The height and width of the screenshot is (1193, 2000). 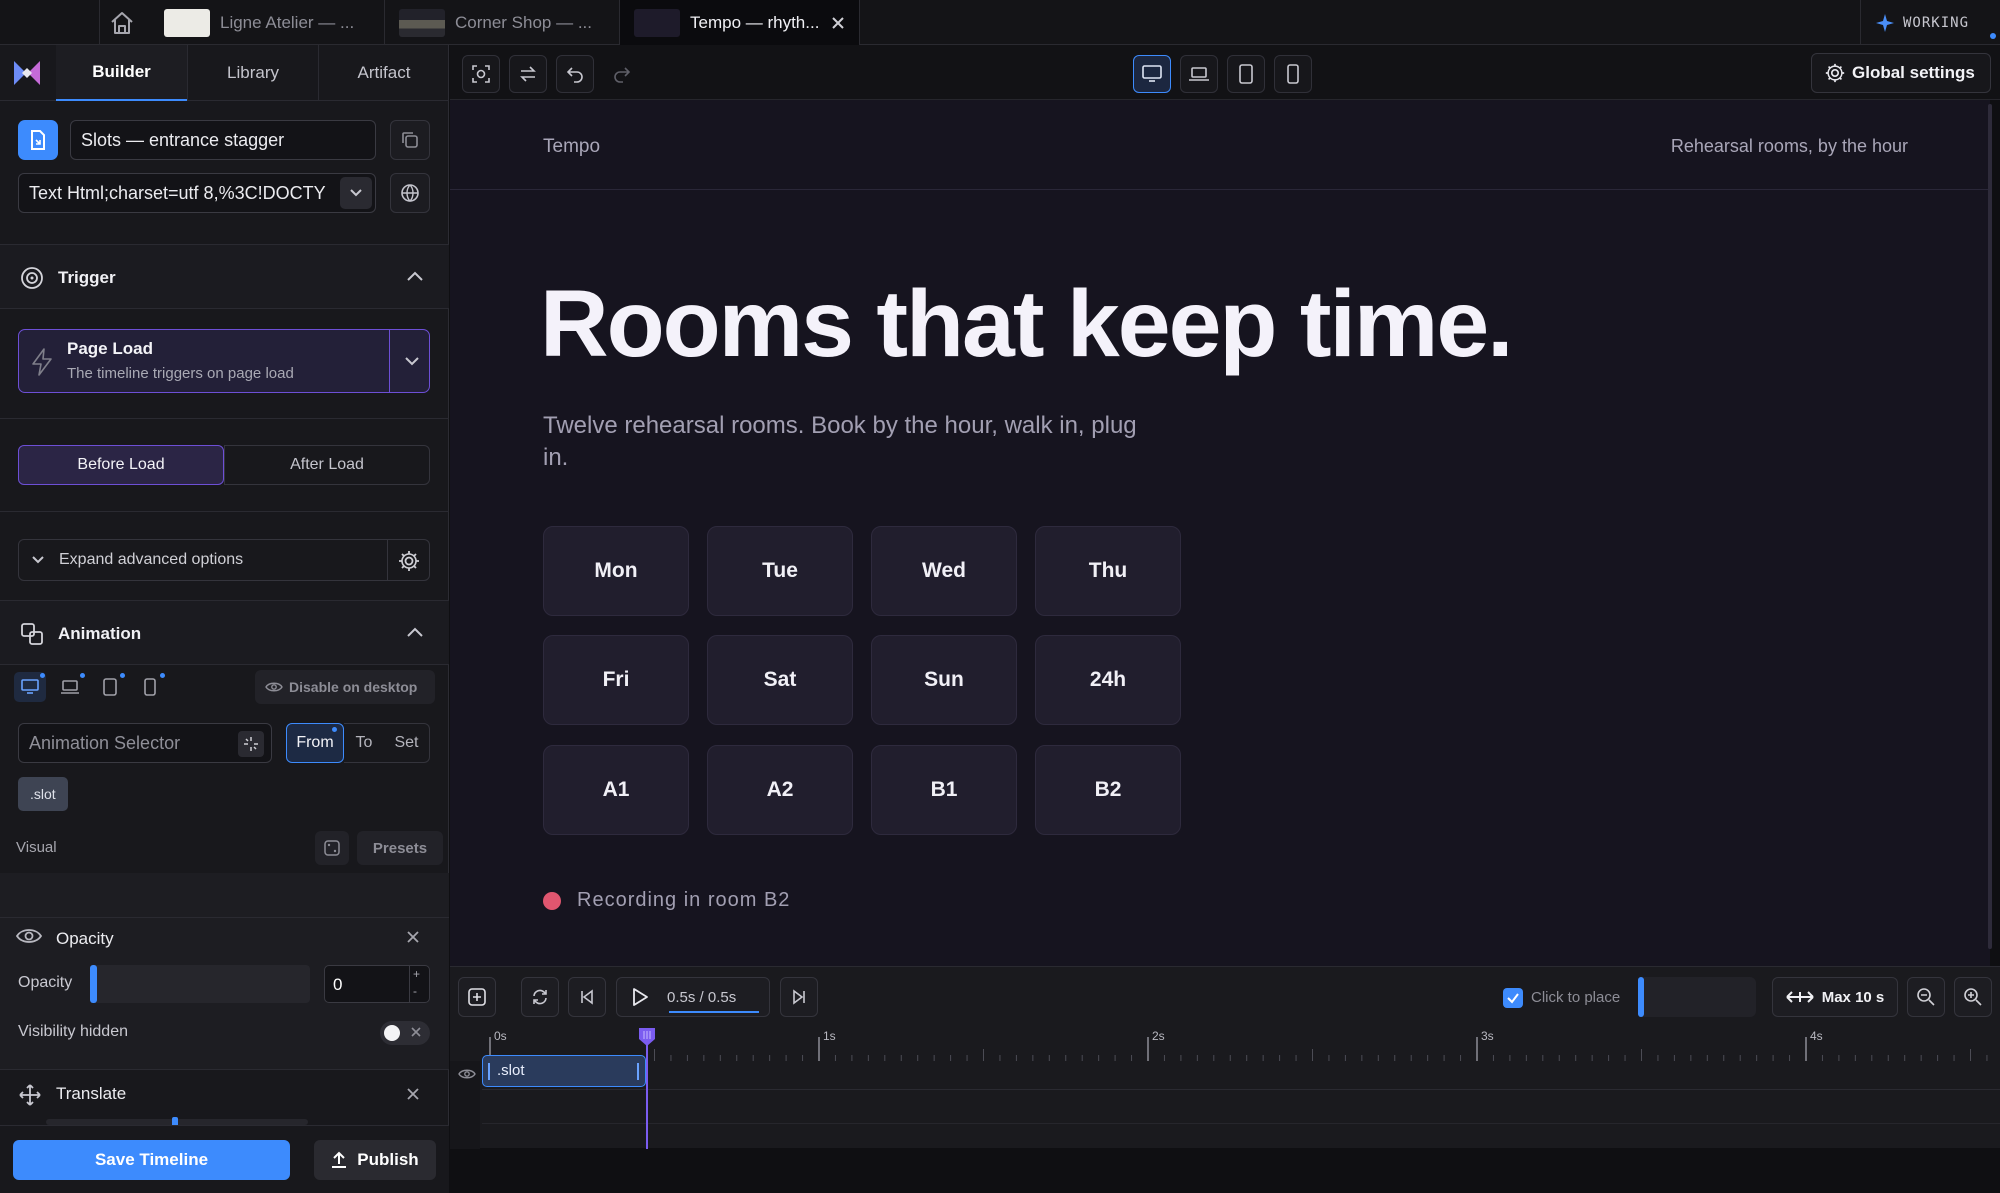 What do you see at coordinates (410, 140) in the screenshot?
I see `duplicate-icon` at bounding box center [410, 140].